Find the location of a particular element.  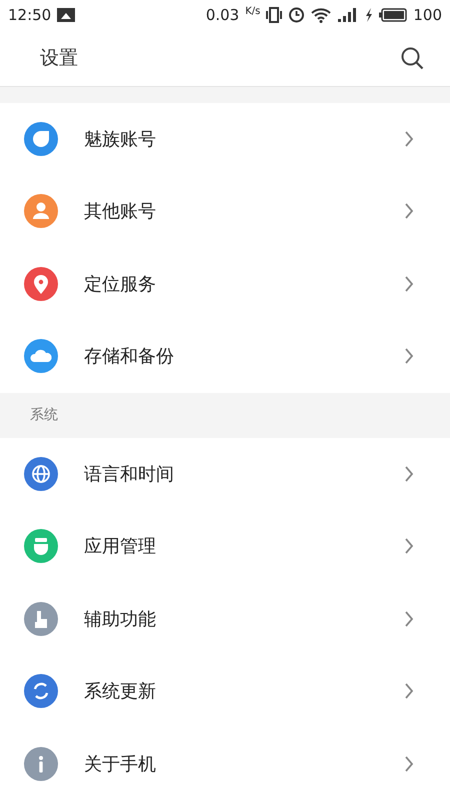

settings-item: 存储和备份 is located at coordinates (225, 356).